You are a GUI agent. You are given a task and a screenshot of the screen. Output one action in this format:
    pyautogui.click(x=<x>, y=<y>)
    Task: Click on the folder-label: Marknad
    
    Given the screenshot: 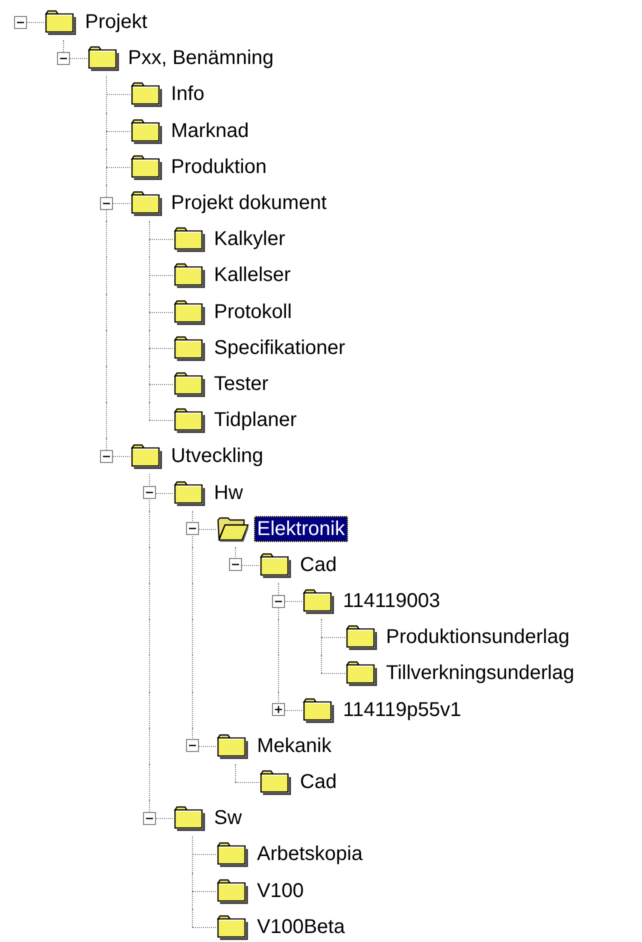 What is the action you would take?
    pyautogui.click(x=210, y=131)
    